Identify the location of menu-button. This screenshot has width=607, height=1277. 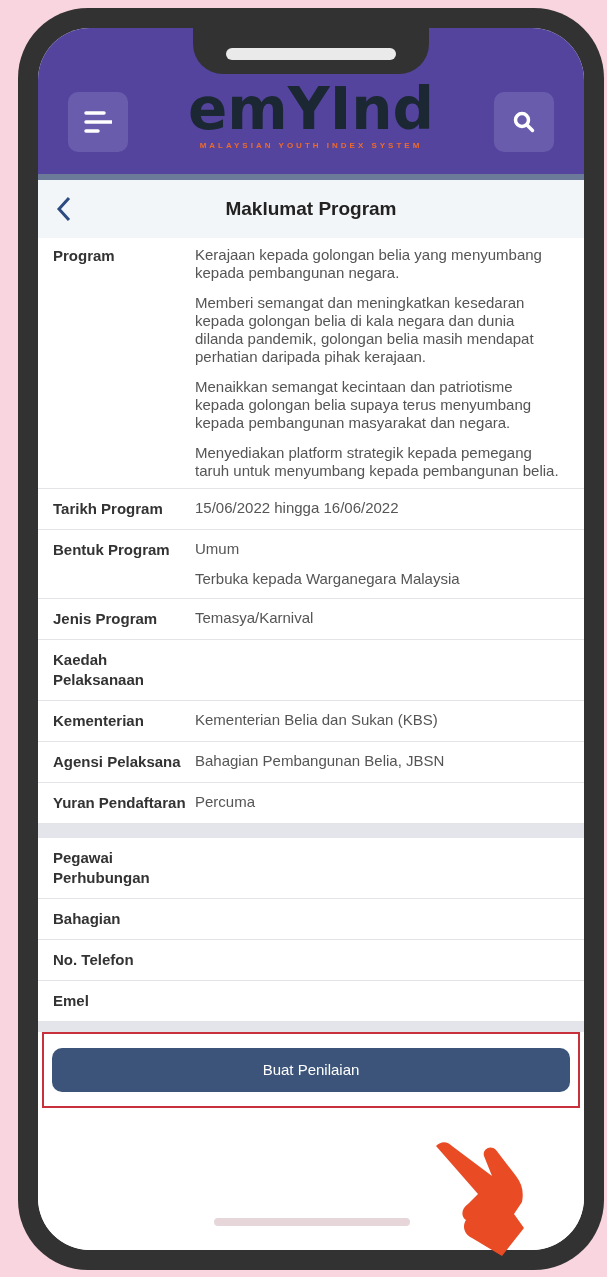
(98, 122).